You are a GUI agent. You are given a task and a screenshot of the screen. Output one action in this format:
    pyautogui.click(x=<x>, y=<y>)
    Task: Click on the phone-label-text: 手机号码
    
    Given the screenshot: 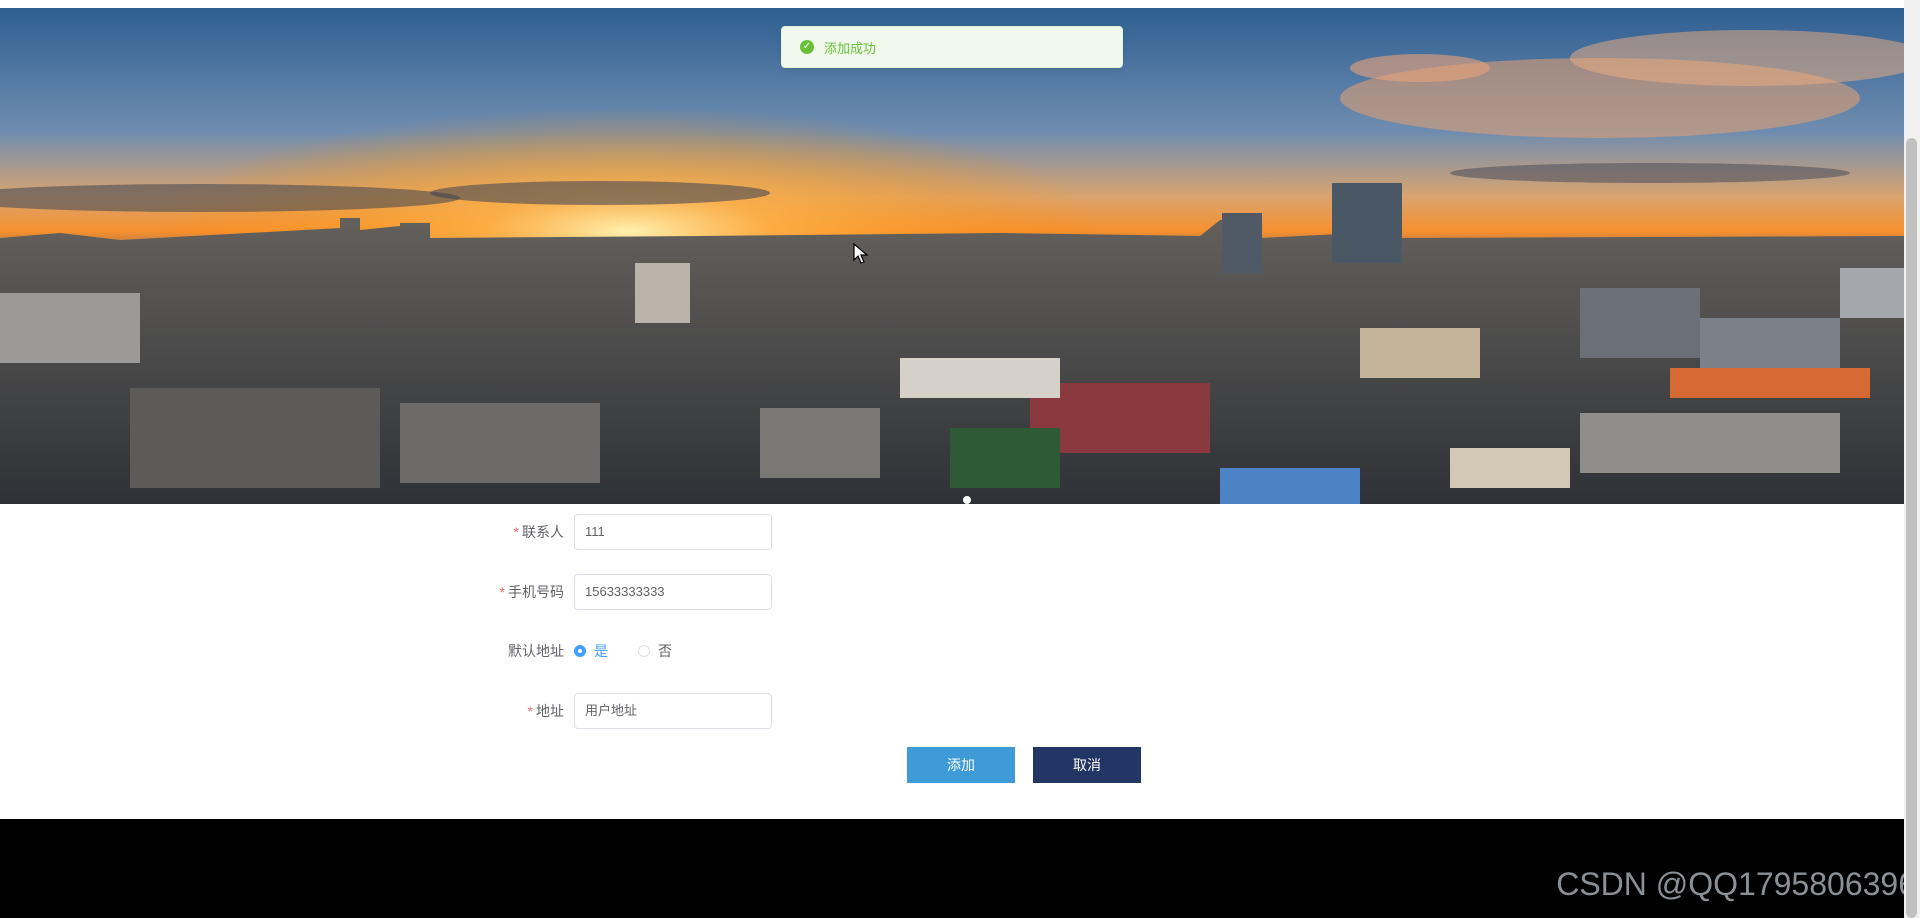 What is the action you would take?
    pyautogui.click(x=536, y=592)
    